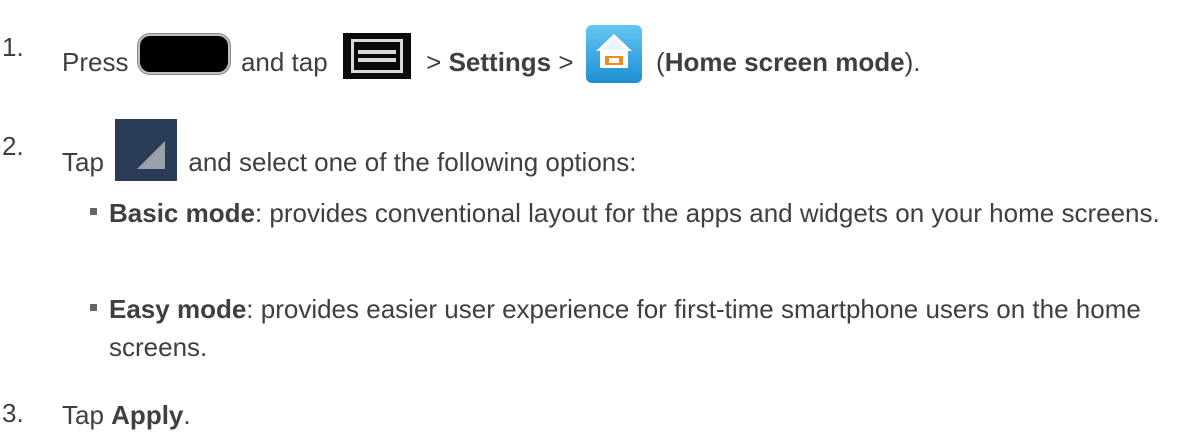  What do you see at coordinates (614, 54) in the screenshot?
I see `home-screen-mode-icon` at bounding box center [614, 54].